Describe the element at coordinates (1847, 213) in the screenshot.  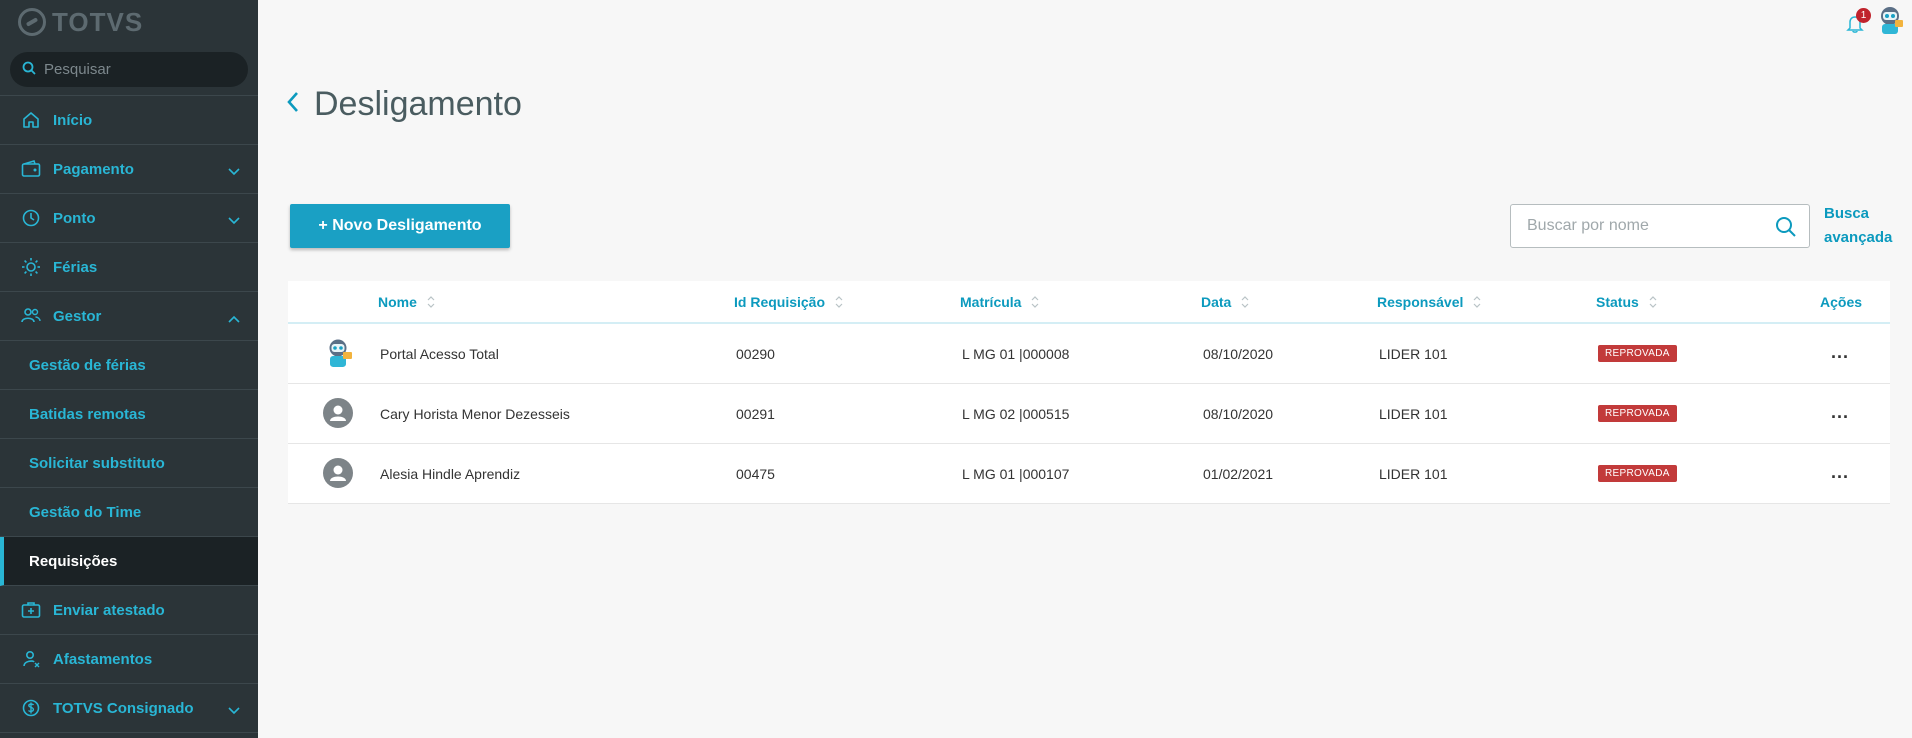
I see `advanced-search-line1: Busca` at that location.